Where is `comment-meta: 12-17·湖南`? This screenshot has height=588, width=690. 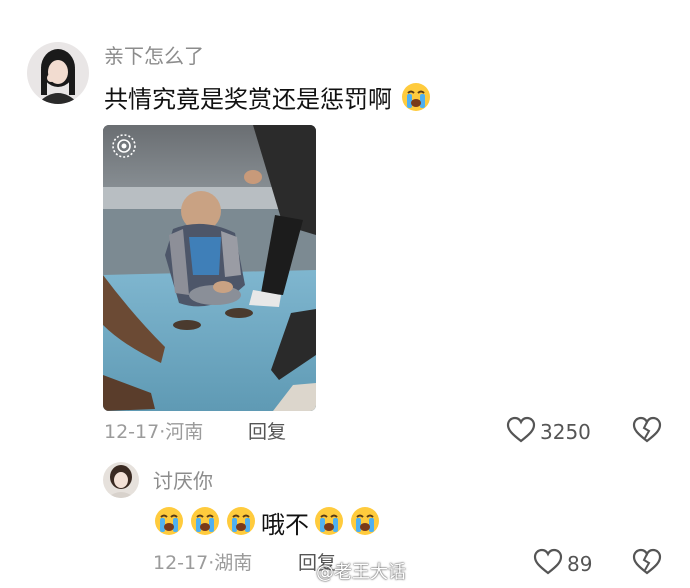 comment-meta: 12-17·湖南 is located at coordinates (202, 563).